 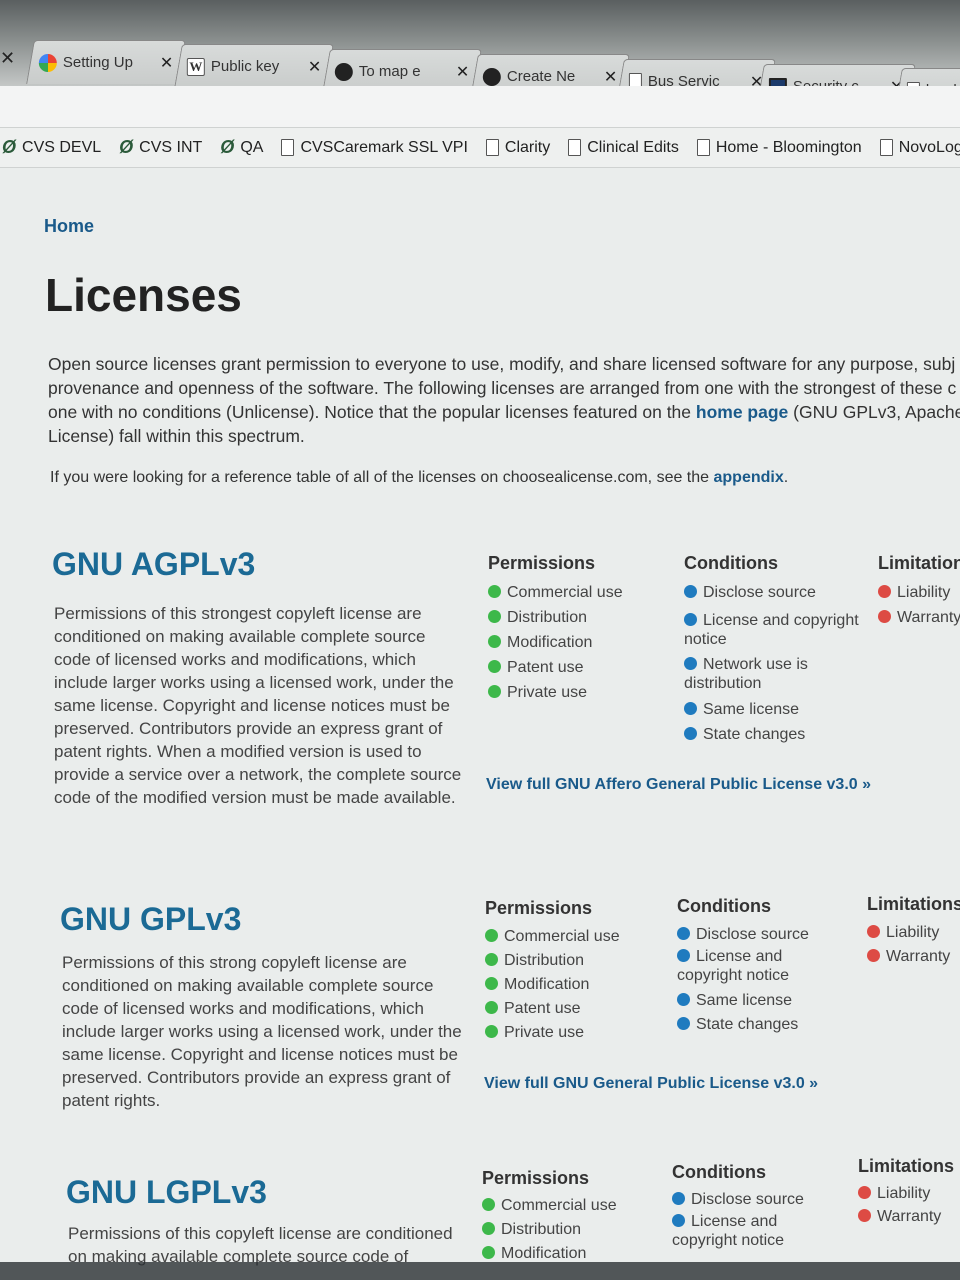 I want to click on bookmark-cvs-int: Ø CVS INT, so click(x=160, y=147).